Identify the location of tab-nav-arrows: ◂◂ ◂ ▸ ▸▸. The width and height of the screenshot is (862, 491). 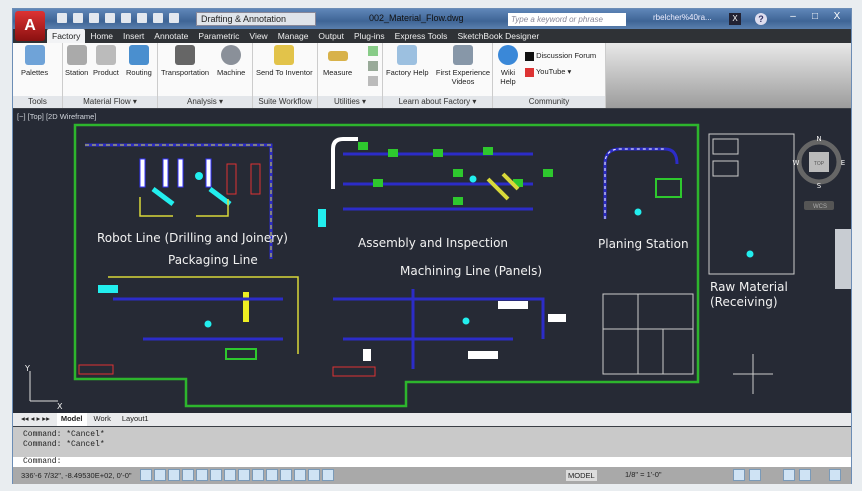
(35, 419).